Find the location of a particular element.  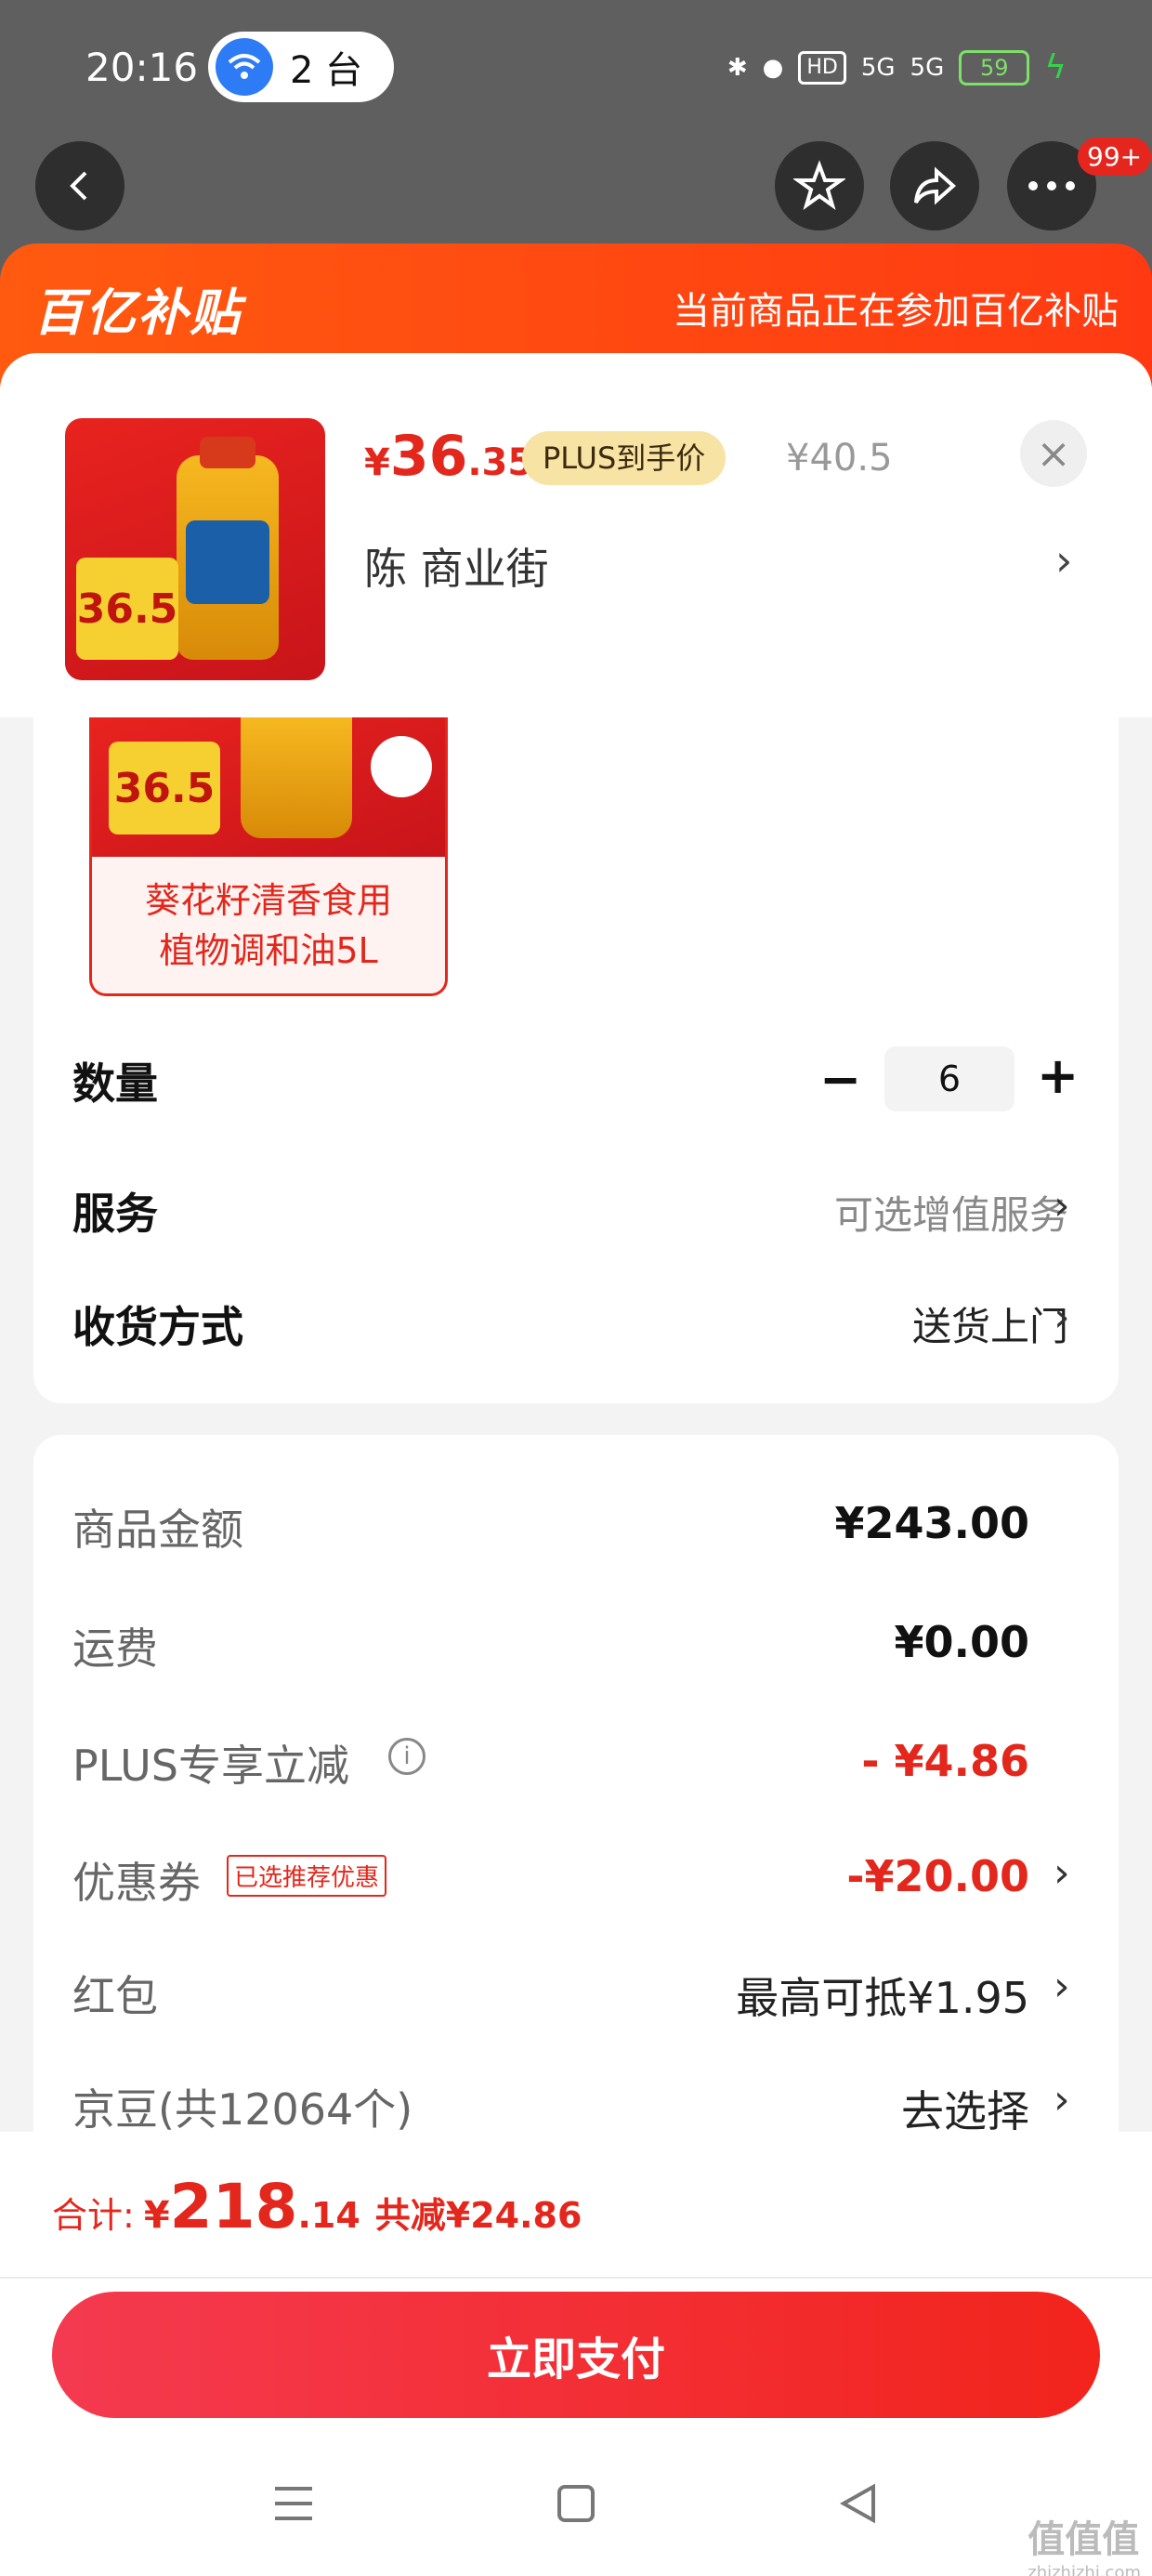

back-triangle-icon is located at coordinates (858, 2508).